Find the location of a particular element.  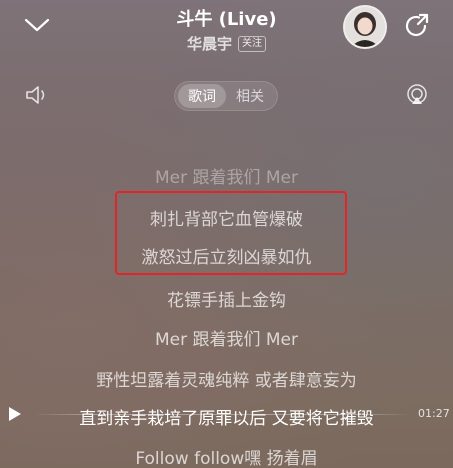

volume-icon is located at coordinates (37, 95).